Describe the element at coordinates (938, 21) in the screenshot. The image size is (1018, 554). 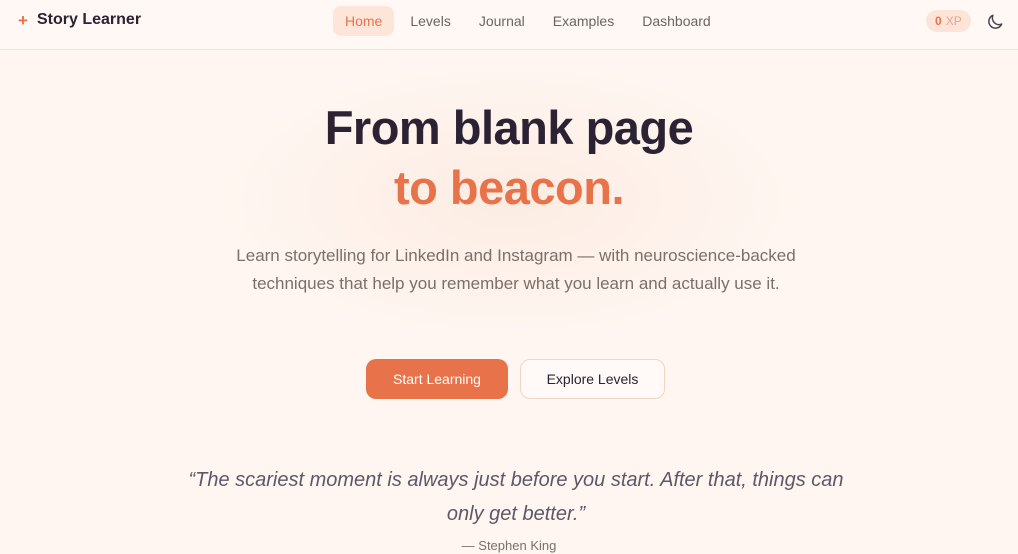
I see `xp-value: 0` at that location.